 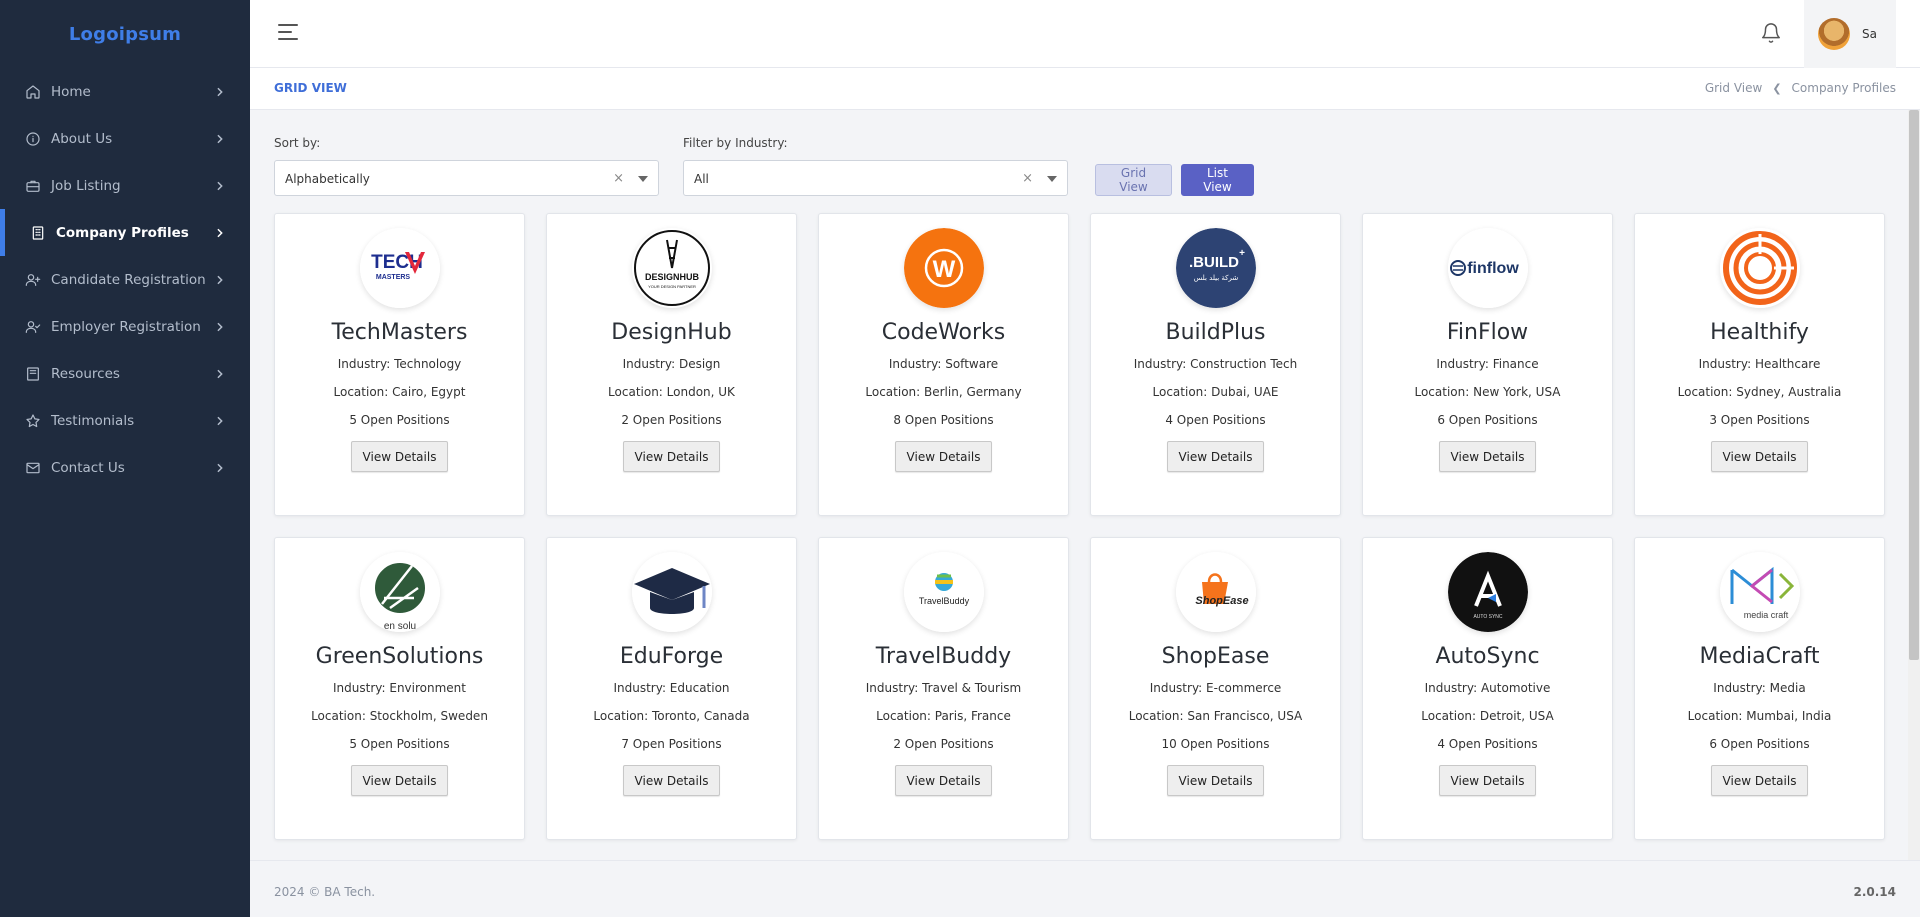 I want to click on sidebar-item-home: Home, so click(x=125, y=91).